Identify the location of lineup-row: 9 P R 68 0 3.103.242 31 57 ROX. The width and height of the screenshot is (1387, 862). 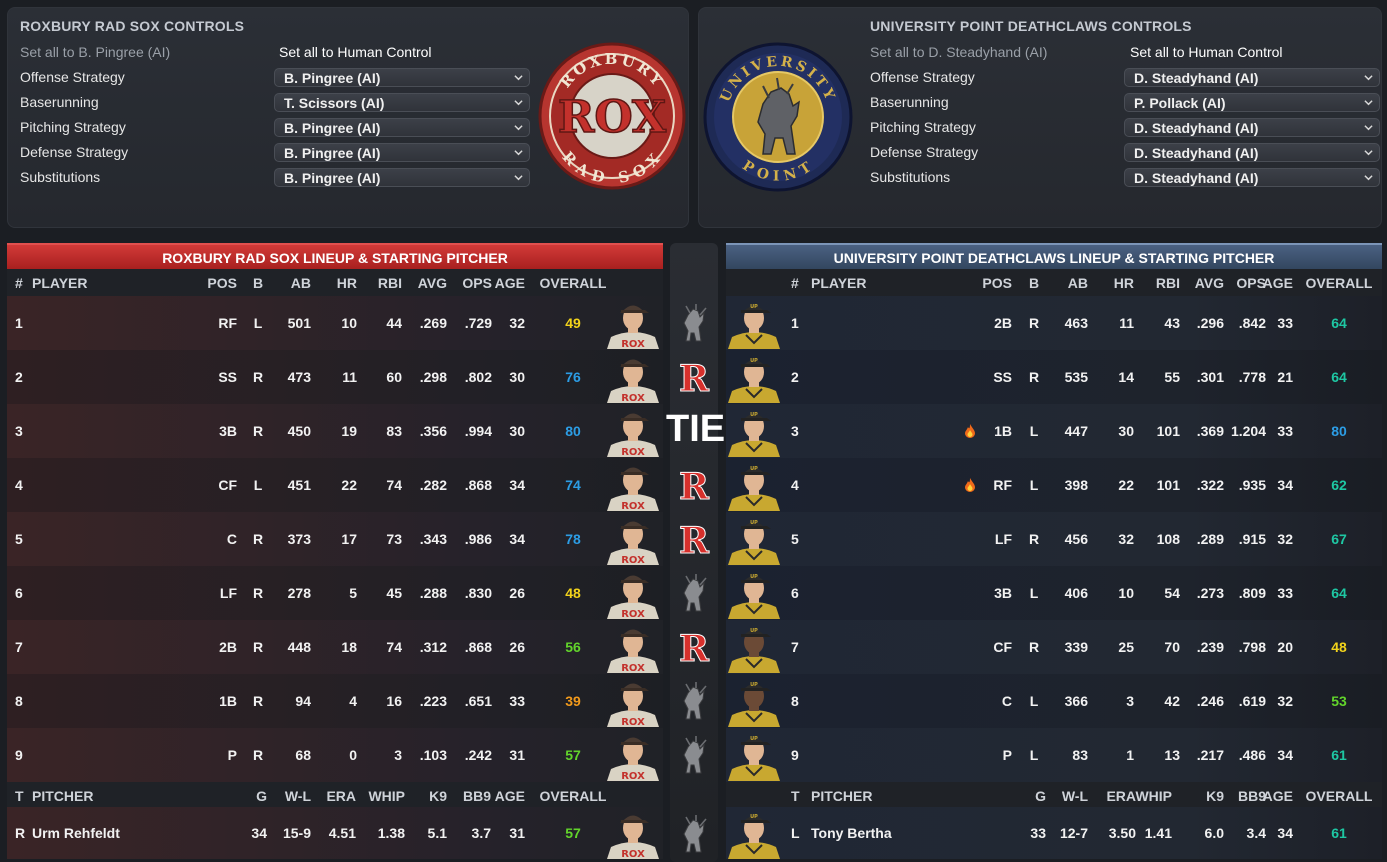
(335, 755).